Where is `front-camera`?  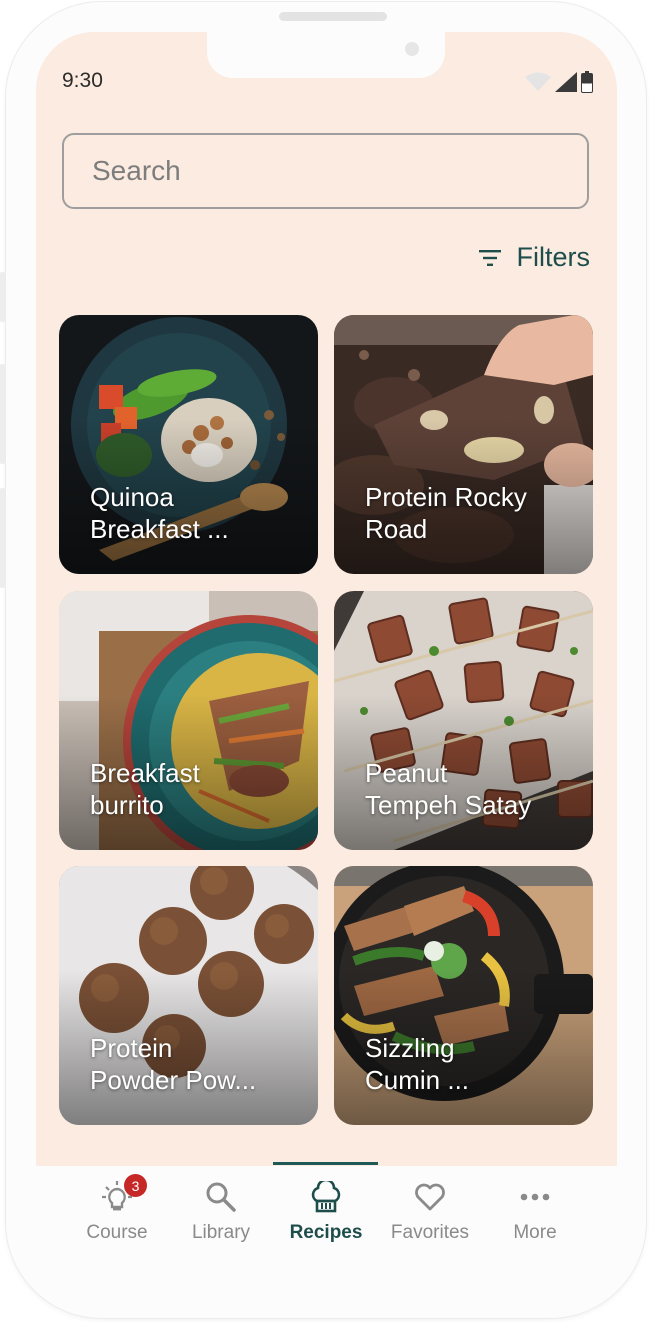 front-camera is located at coordinates (412, 49).